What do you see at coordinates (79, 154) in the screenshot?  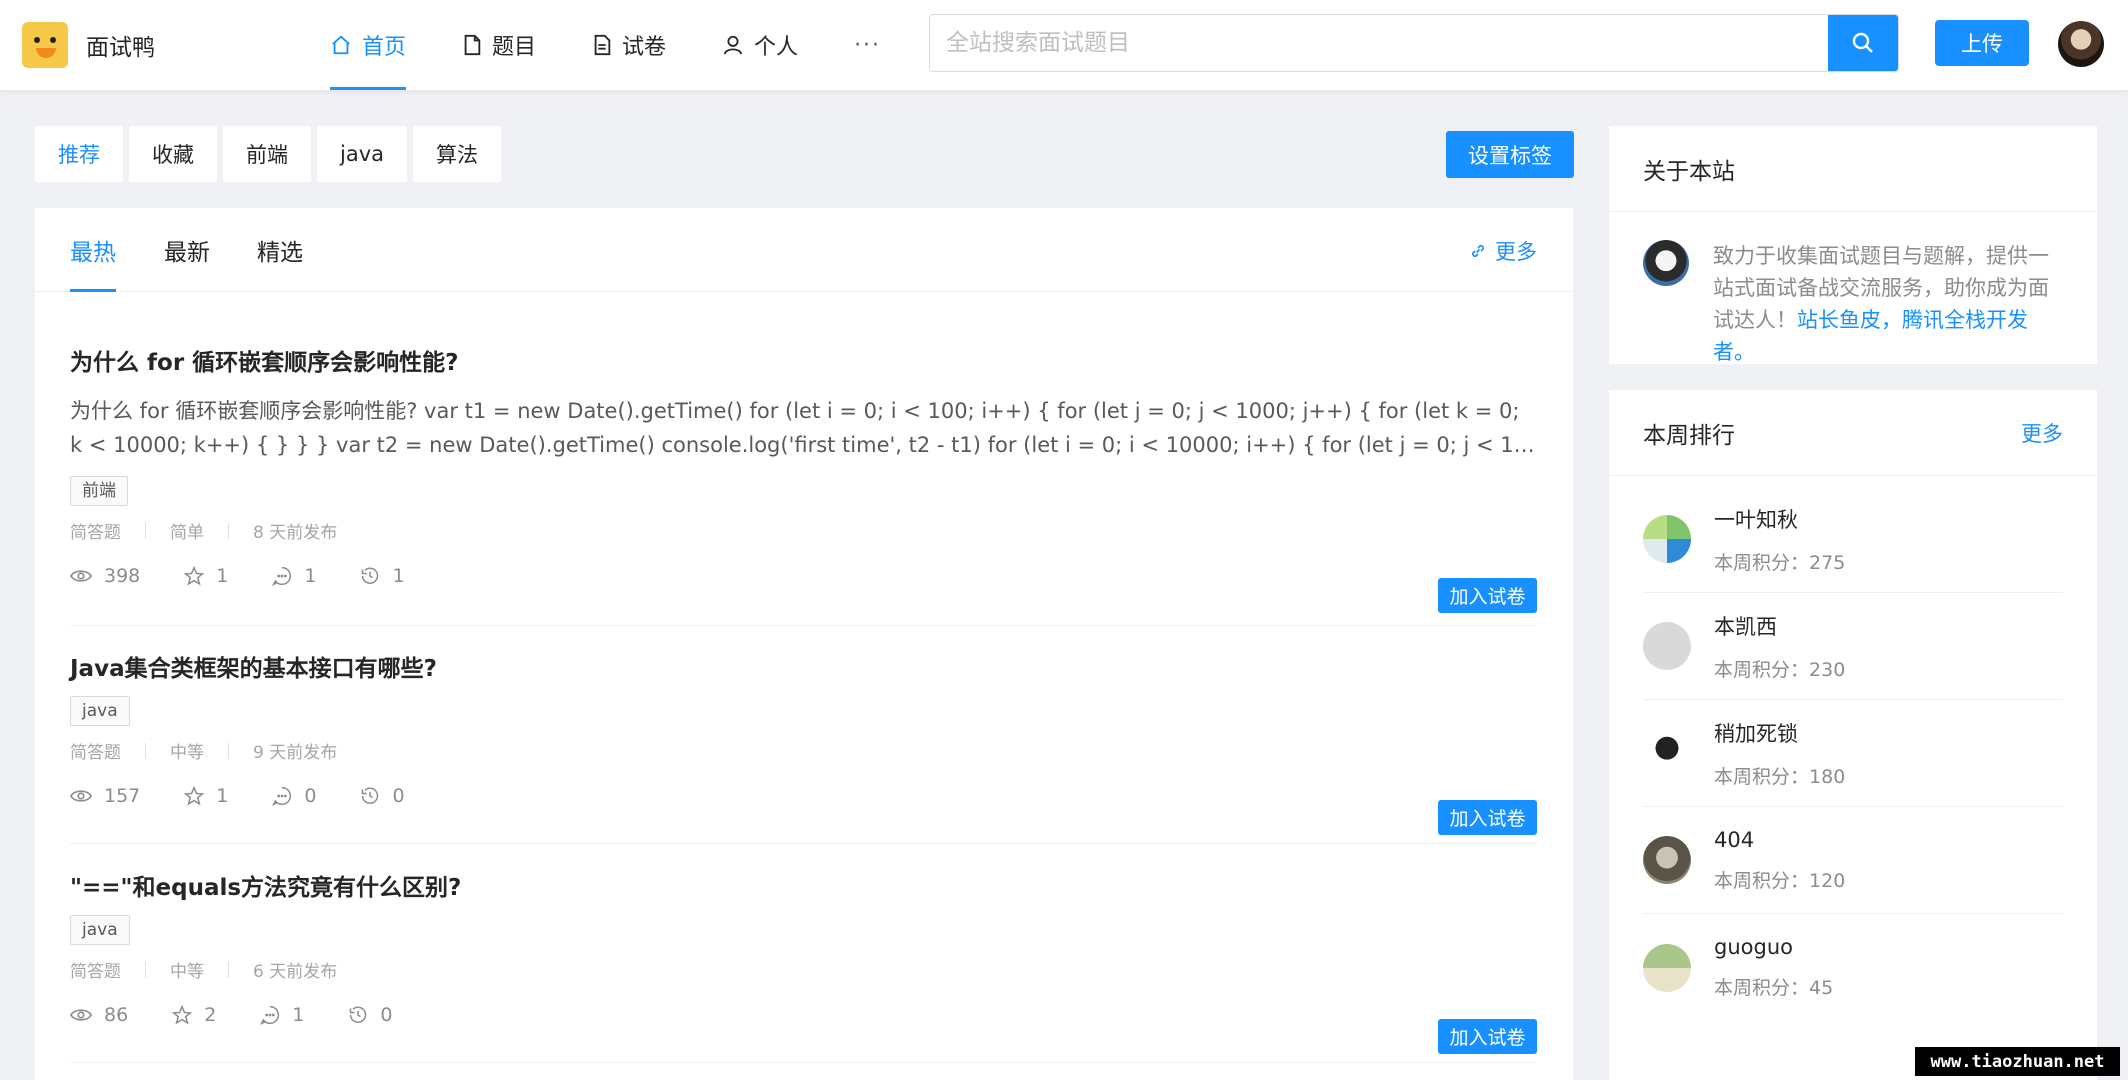 I see `tag-recommend: 推荐` at bounding box center [79, 154].